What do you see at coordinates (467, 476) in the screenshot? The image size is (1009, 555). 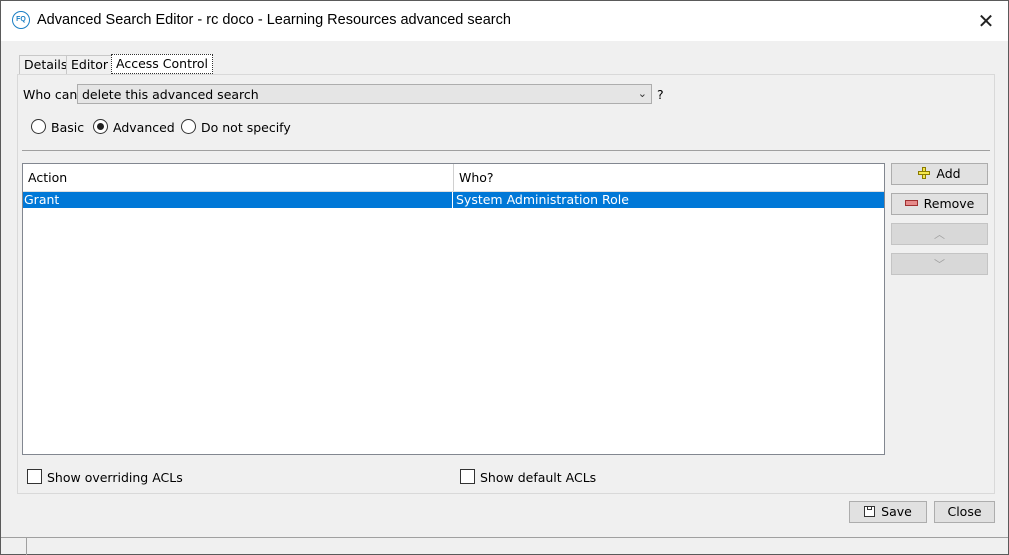 I see `show-default-checkbox` at bounding box center [467, 476].